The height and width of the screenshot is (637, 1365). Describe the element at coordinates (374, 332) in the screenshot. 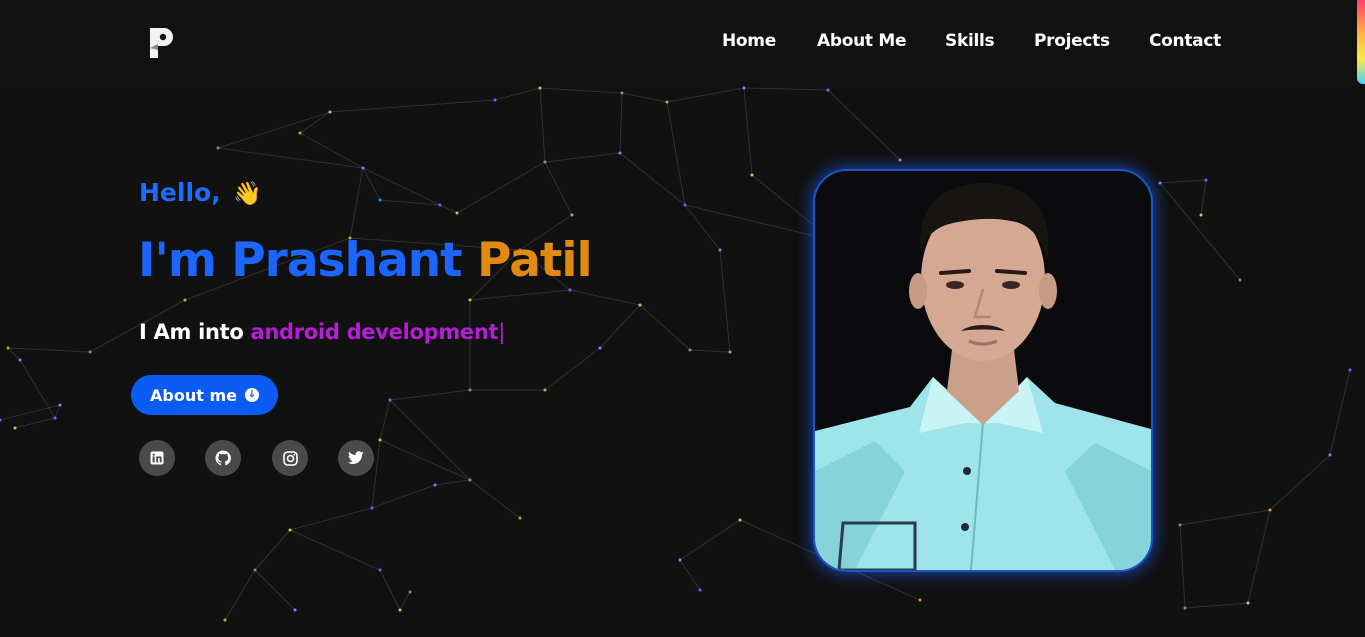

I see `tagline-typed-text: android development` at that location.